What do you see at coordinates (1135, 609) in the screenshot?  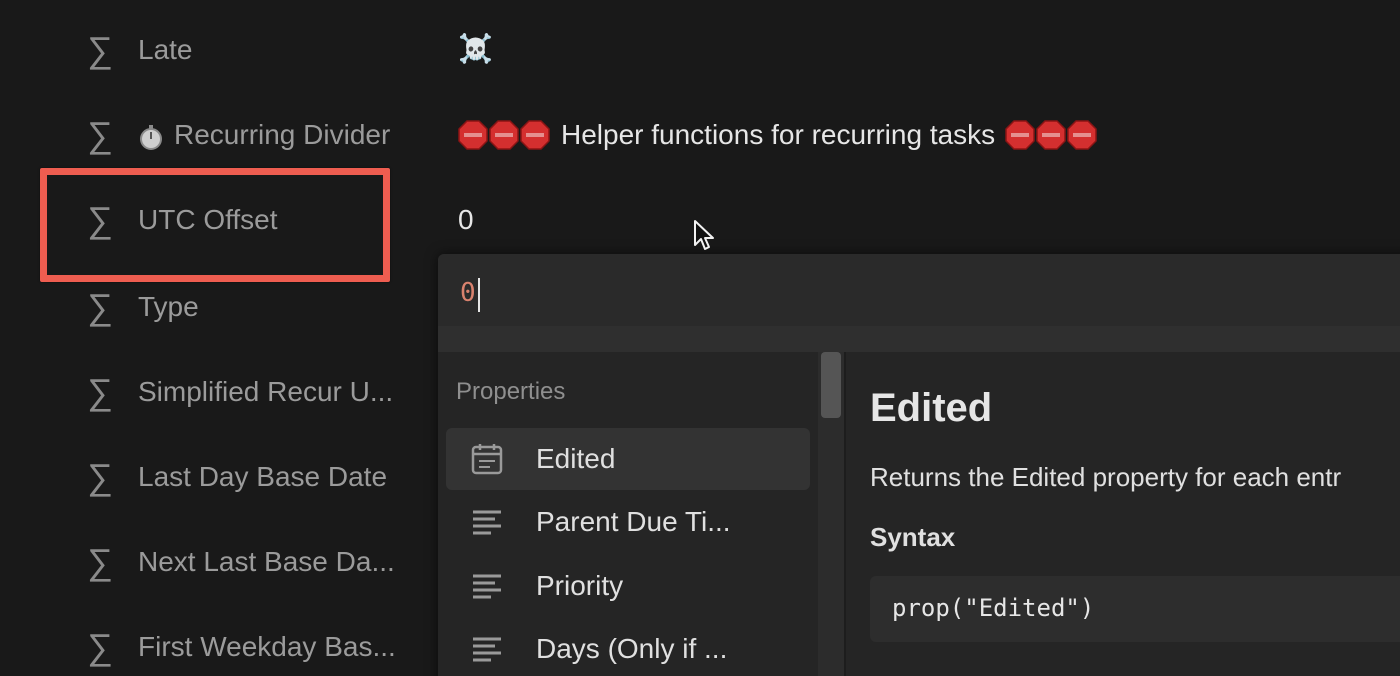 I see `syntax-code-block: prop("Edited")` at bounding box center [1135, 609].